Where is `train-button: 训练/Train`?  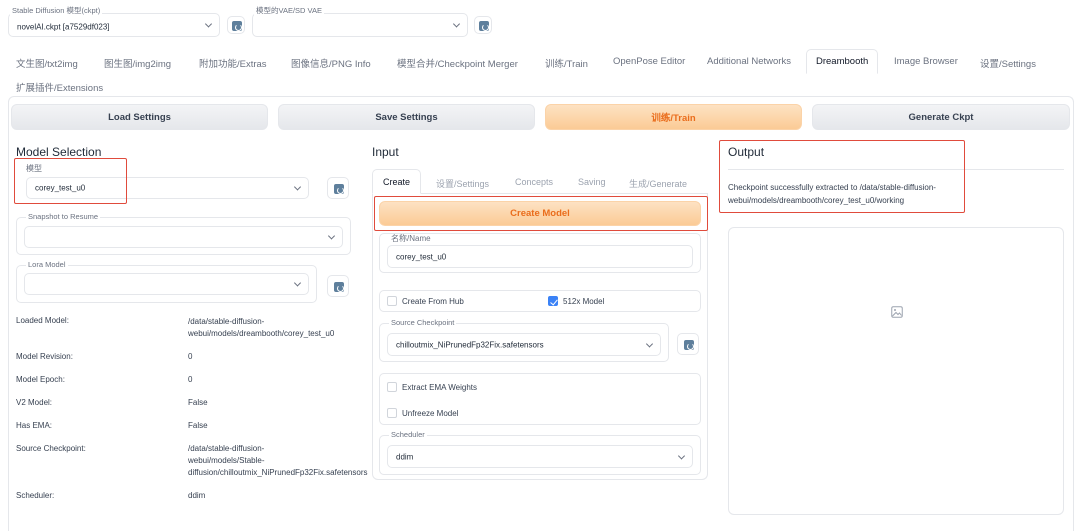
train-button: 训练/Train is located at coordinates (673, 117).